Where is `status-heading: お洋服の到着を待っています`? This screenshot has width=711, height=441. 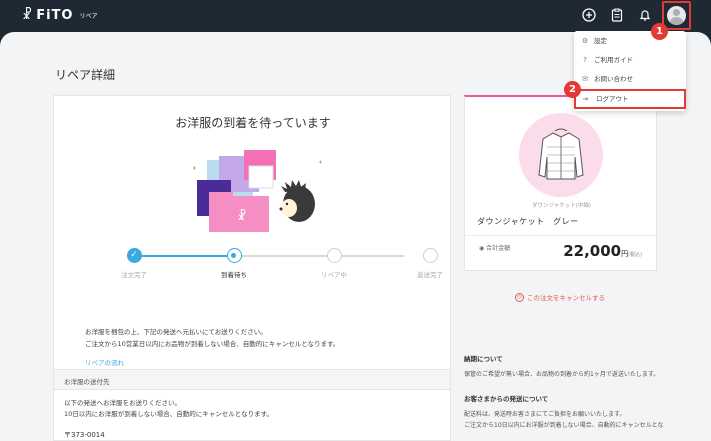 status-heading: お洋服の到着を待っています is located at coordinates (253, 123).